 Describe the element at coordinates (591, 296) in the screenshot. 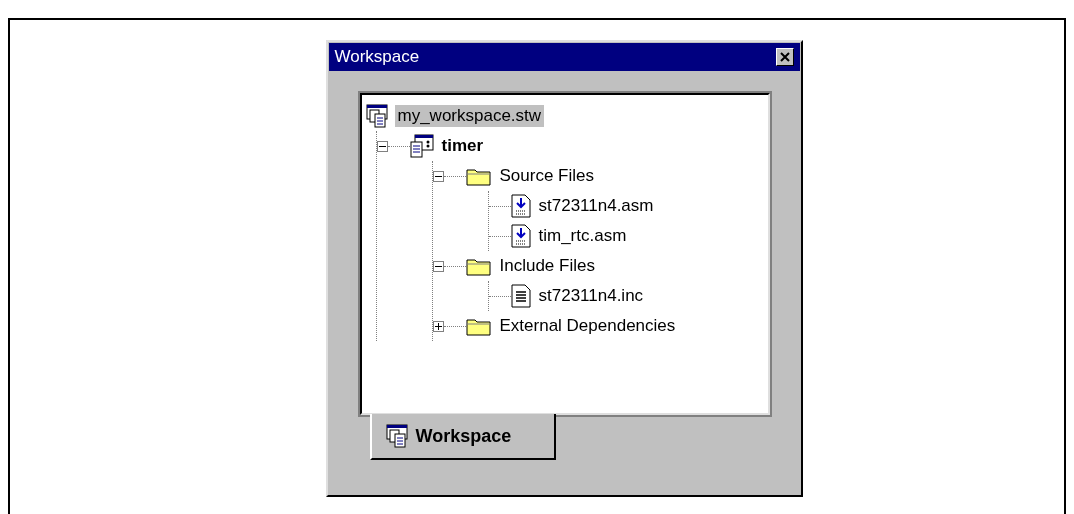

I see `tree-item: st72311n4.inc` at that location.